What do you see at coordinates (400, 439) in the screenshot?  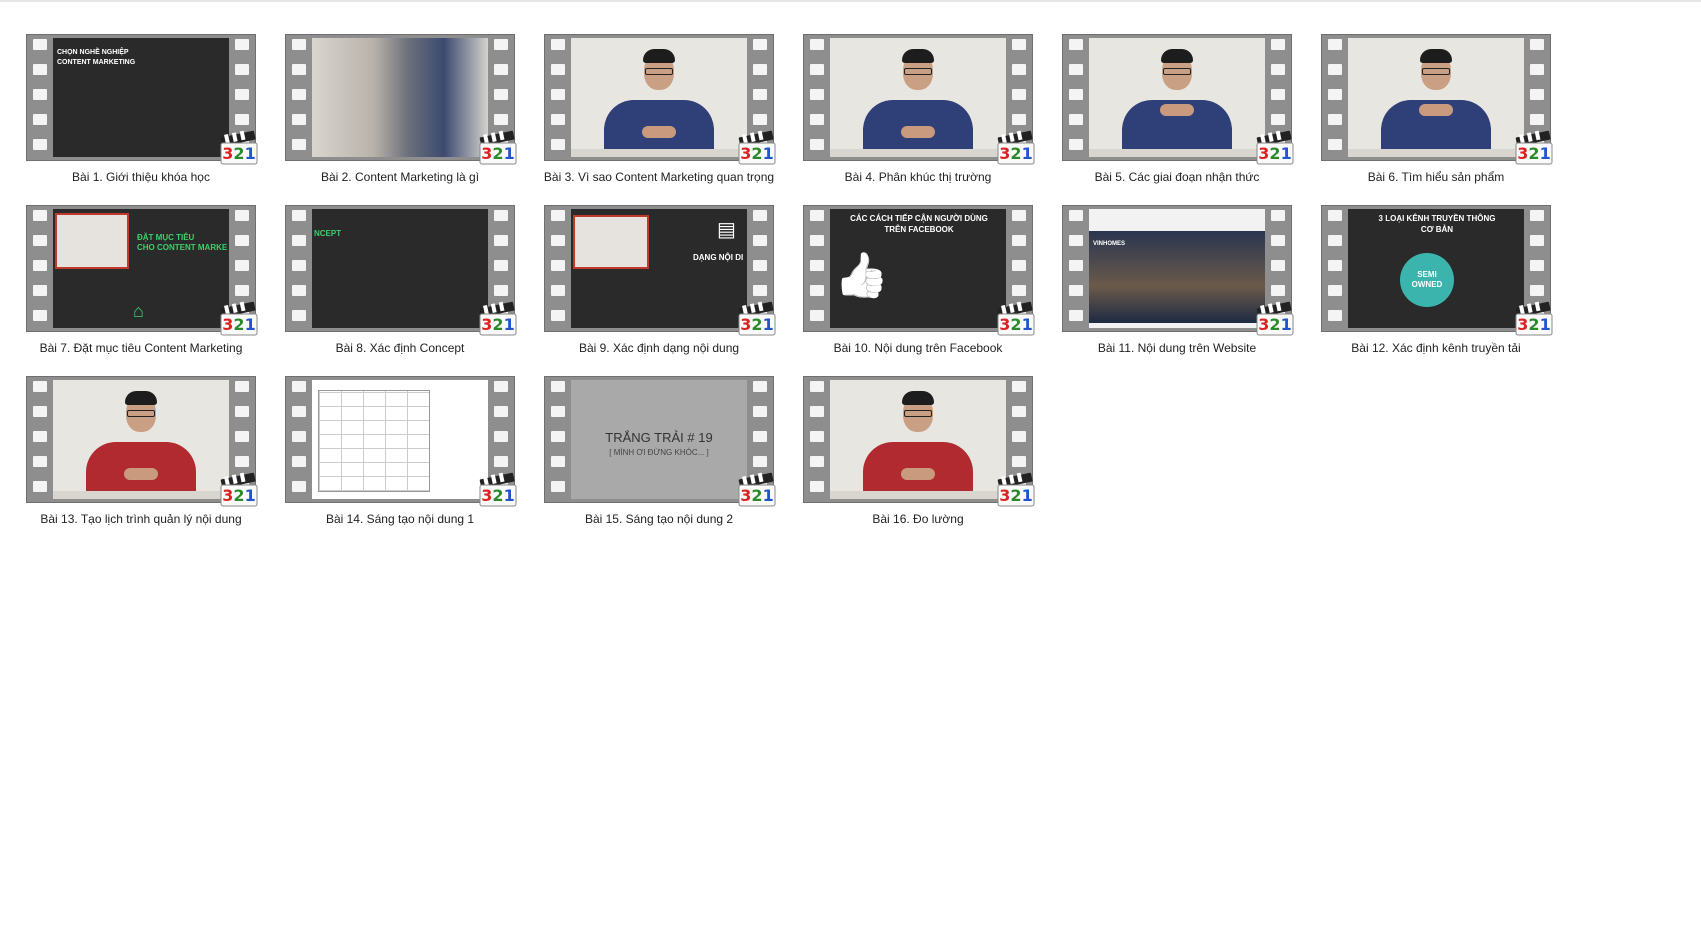 I see `thumbnail-frame` at bounding box center [400, 439].